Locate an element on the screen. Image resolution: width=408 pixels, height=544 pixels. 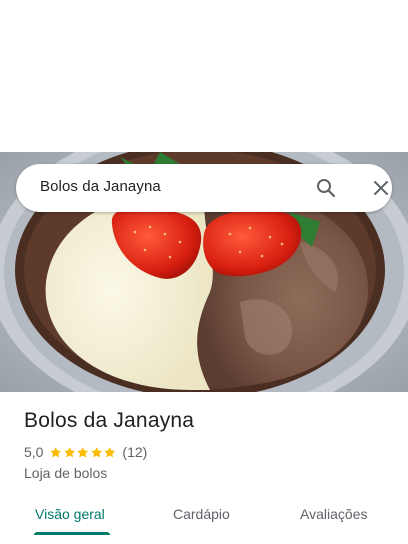
search-icon is located at coordinates (326, 188).